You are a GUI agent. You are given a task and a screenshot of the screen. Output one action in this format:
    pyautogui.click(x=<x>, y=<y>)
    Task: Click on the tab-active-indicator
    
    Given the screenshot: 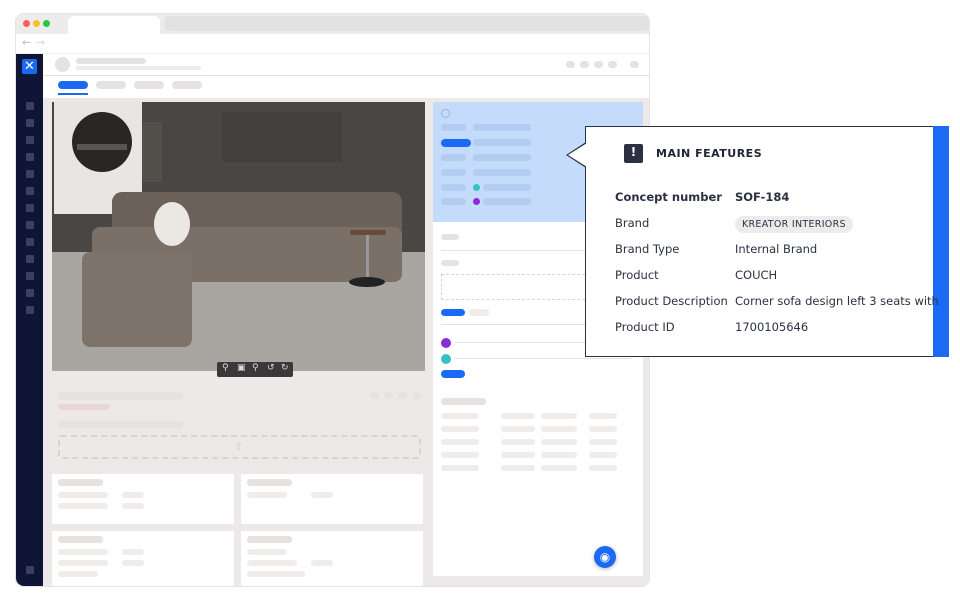 What is the action you would take?
    pyautogui.click(x=73, y=94)
    